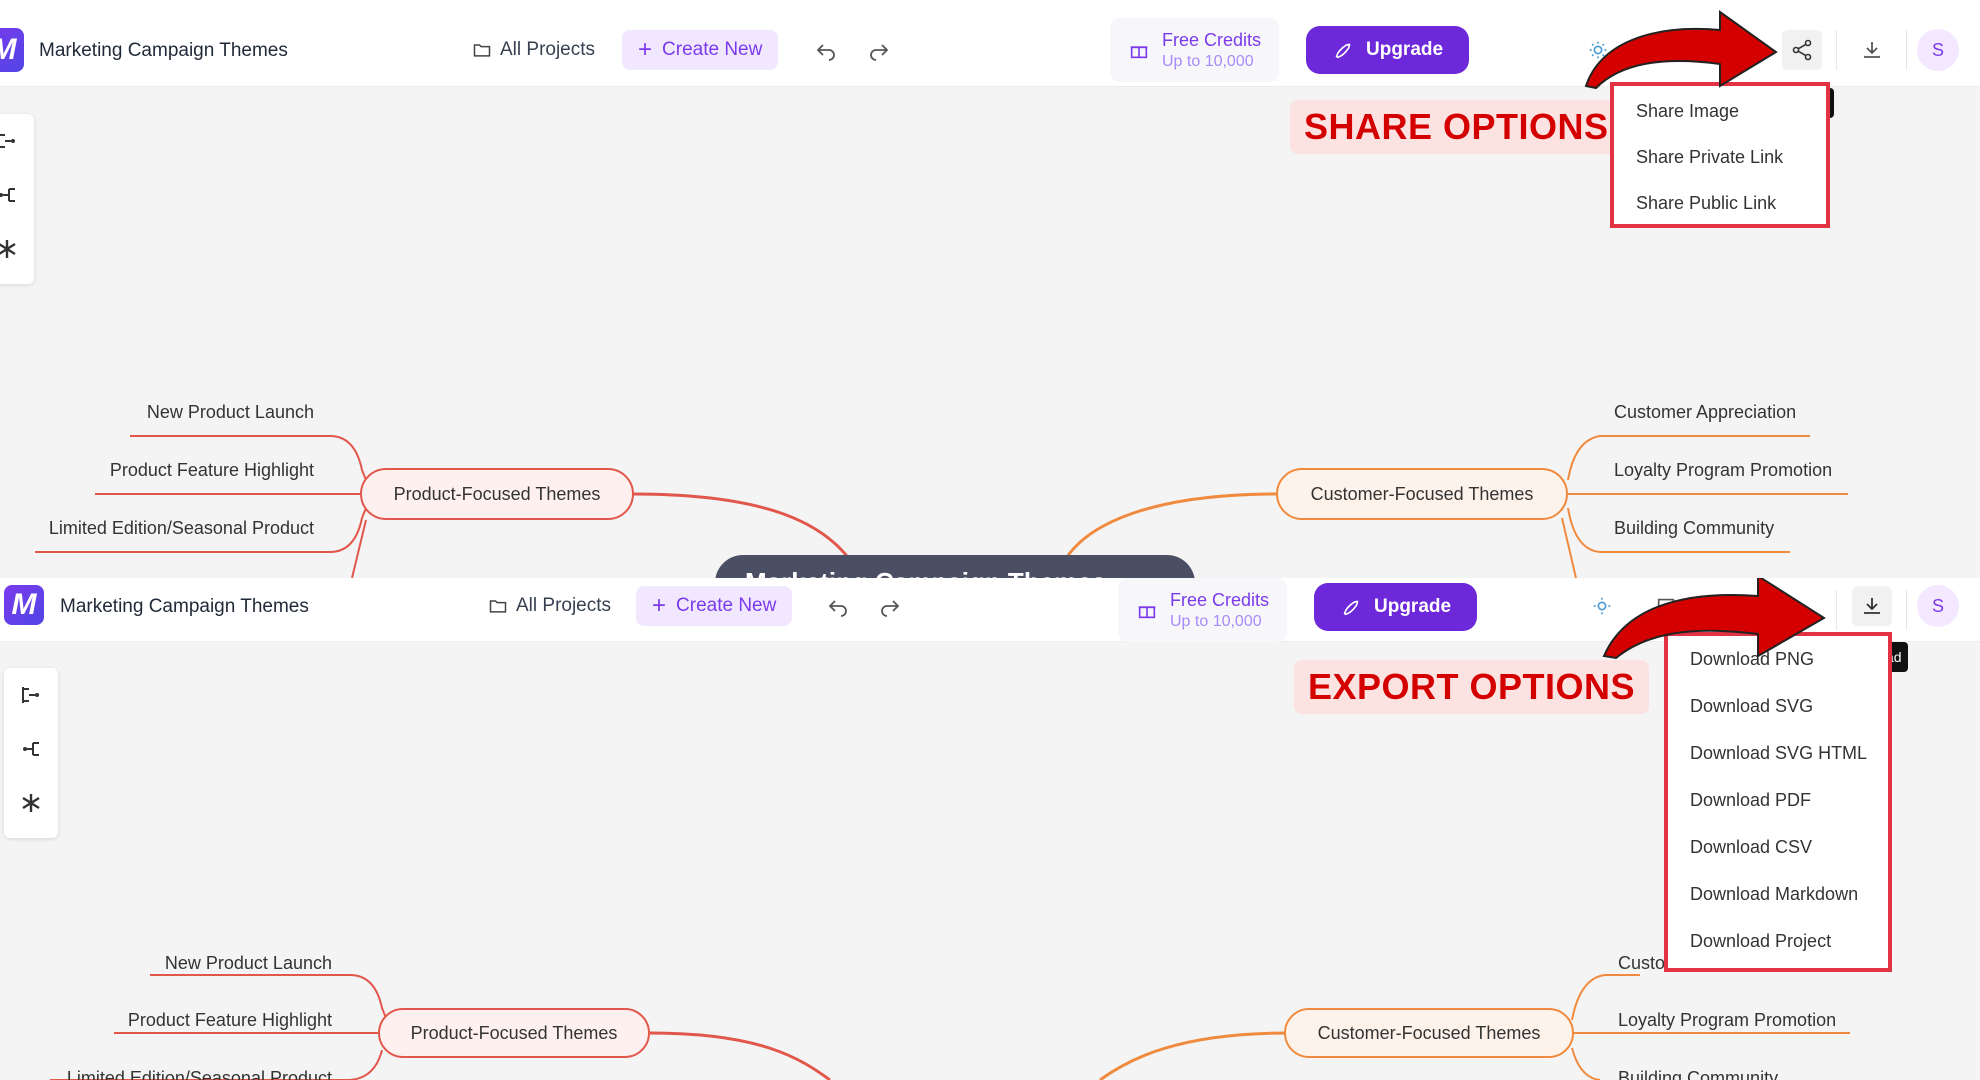 This screenshot has width=1980, height=1080. What do you see at coordinates (1139, 52) in the screenshot?
I see `gift-icon` at bounding box center [1139, 52].